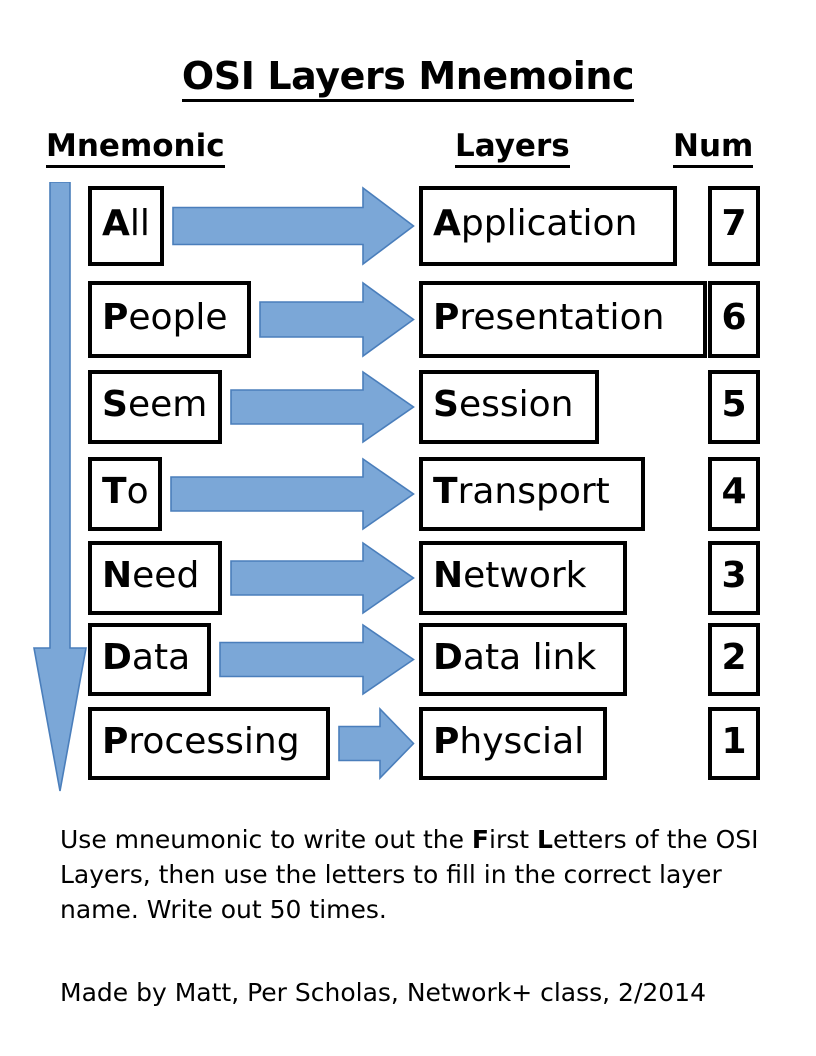 This screenshot has height=1056, width=816. What do you see at coordinates (448, 657) in the screenshot?
I see `layer-initial: D` at bounding box center [448, 657].